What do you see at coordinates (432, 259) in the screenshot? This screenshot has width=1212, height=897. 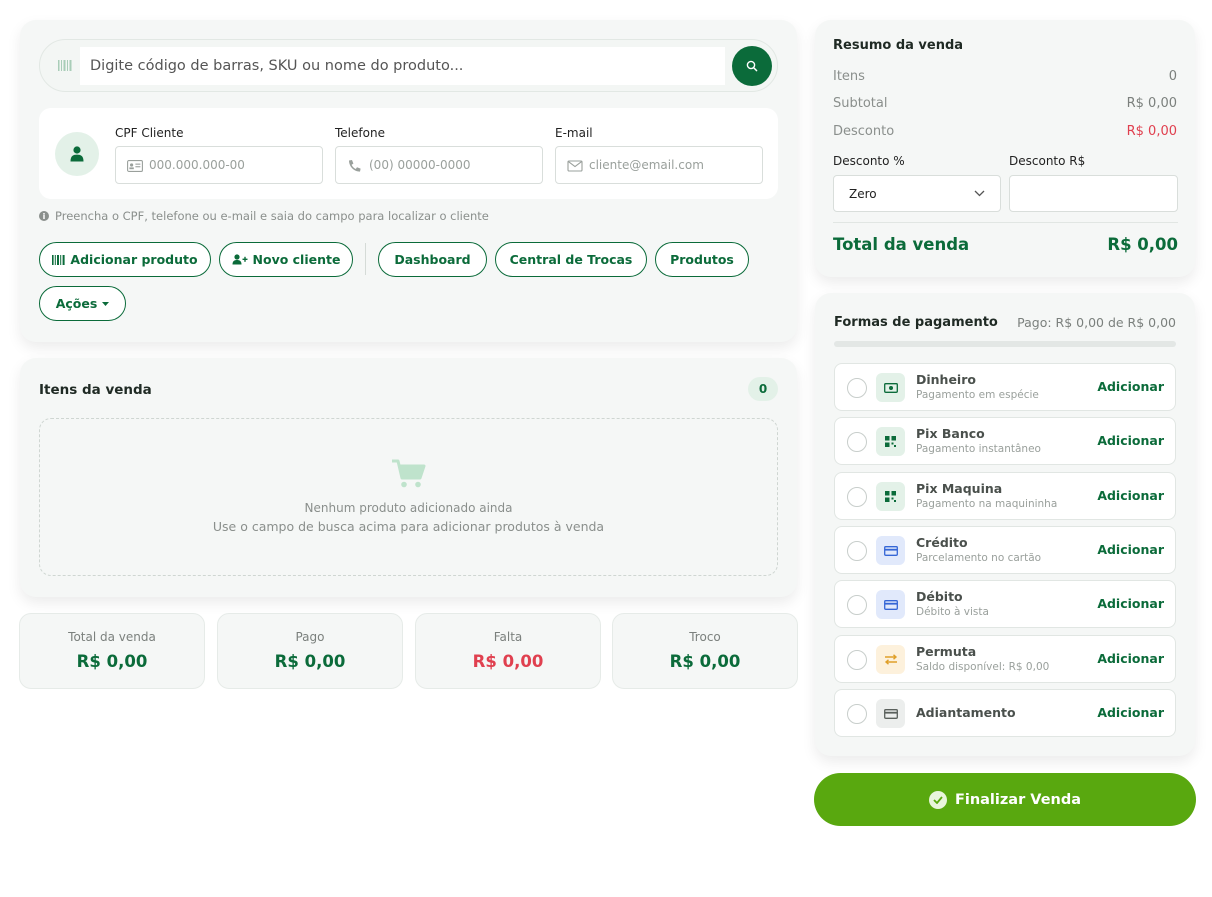 I see `dashboard-button: Dashboard` at bounding box center [432, 259].